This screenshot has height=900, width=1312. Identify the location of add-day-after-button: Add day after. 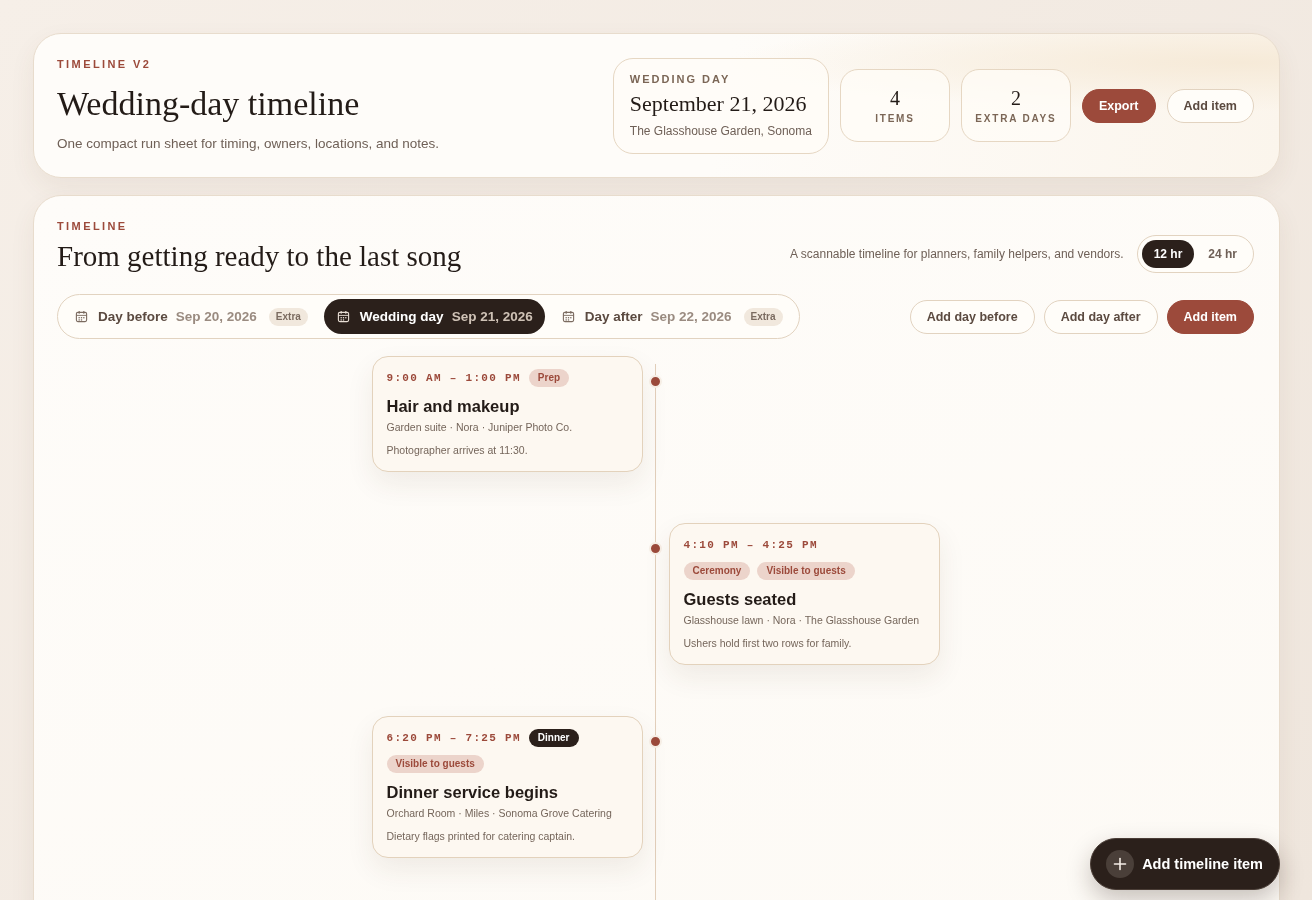
(1100, 316).